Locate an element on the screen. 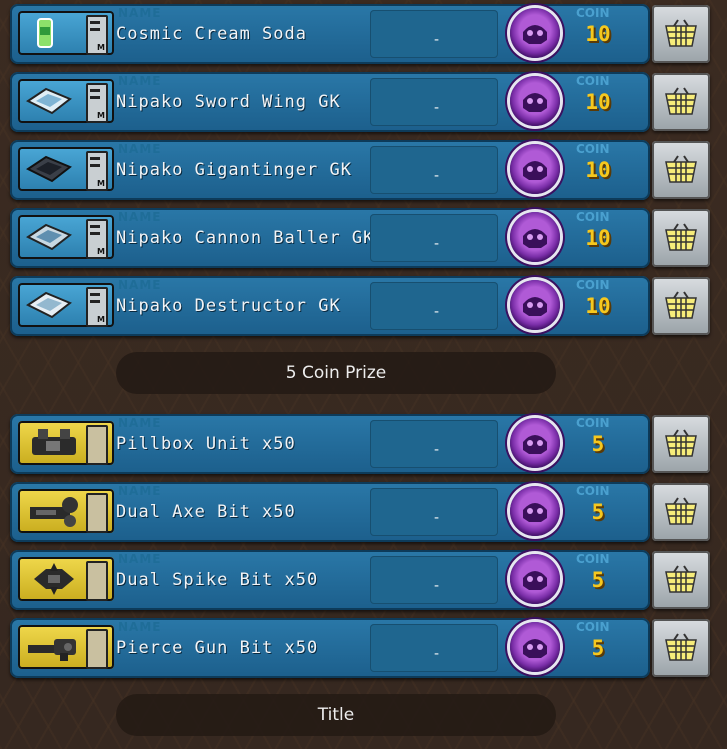  prize-row: NAME Dual Spike Bit x50 - COIN 5 is located at coordinates (330, 580).